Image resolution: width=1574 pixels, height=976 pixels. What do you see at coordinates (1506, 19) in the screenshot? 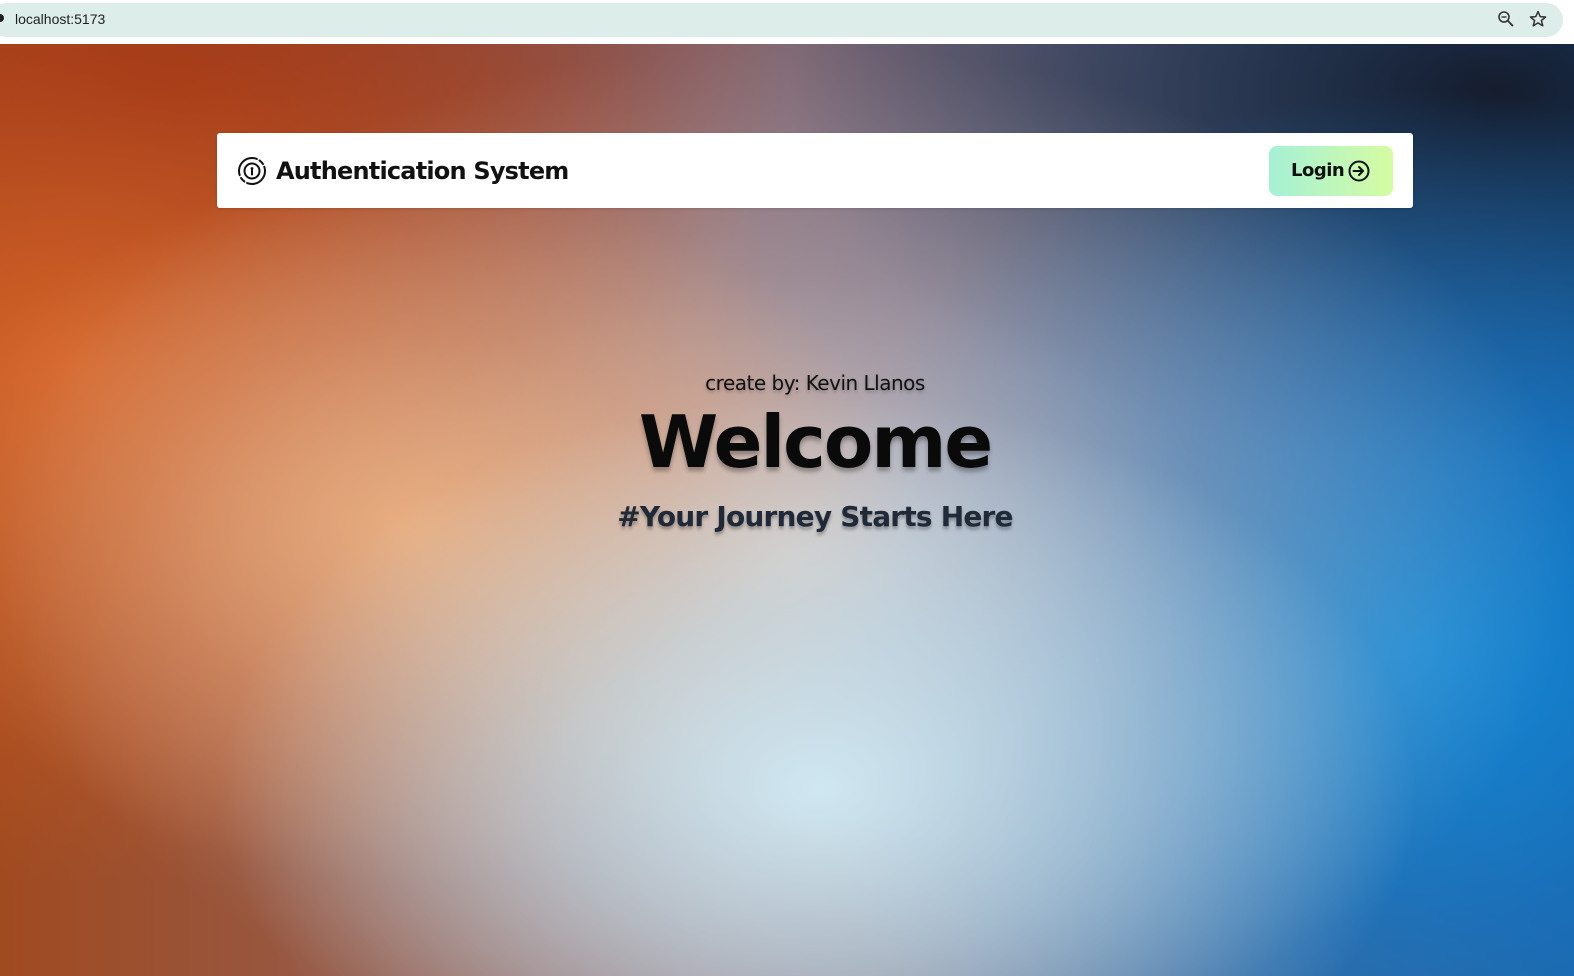
I see `zoom-icon` at bounding box center [1506, 19].